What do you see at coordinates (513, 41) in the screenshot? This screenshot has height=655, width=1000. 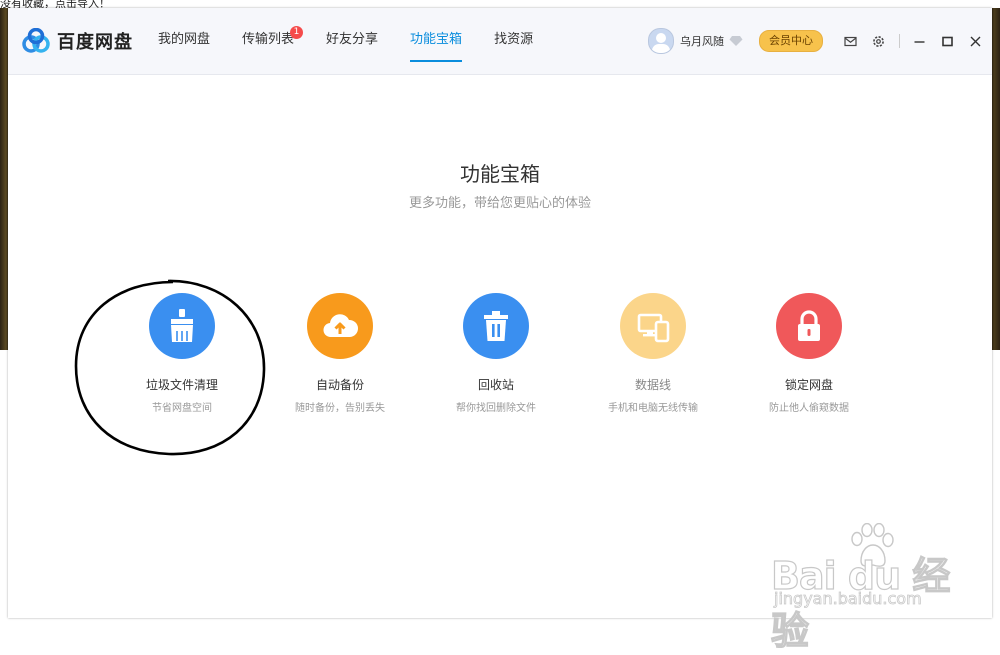 I see `tab-find-resources: 找资源` at bounding box center [513, 41].